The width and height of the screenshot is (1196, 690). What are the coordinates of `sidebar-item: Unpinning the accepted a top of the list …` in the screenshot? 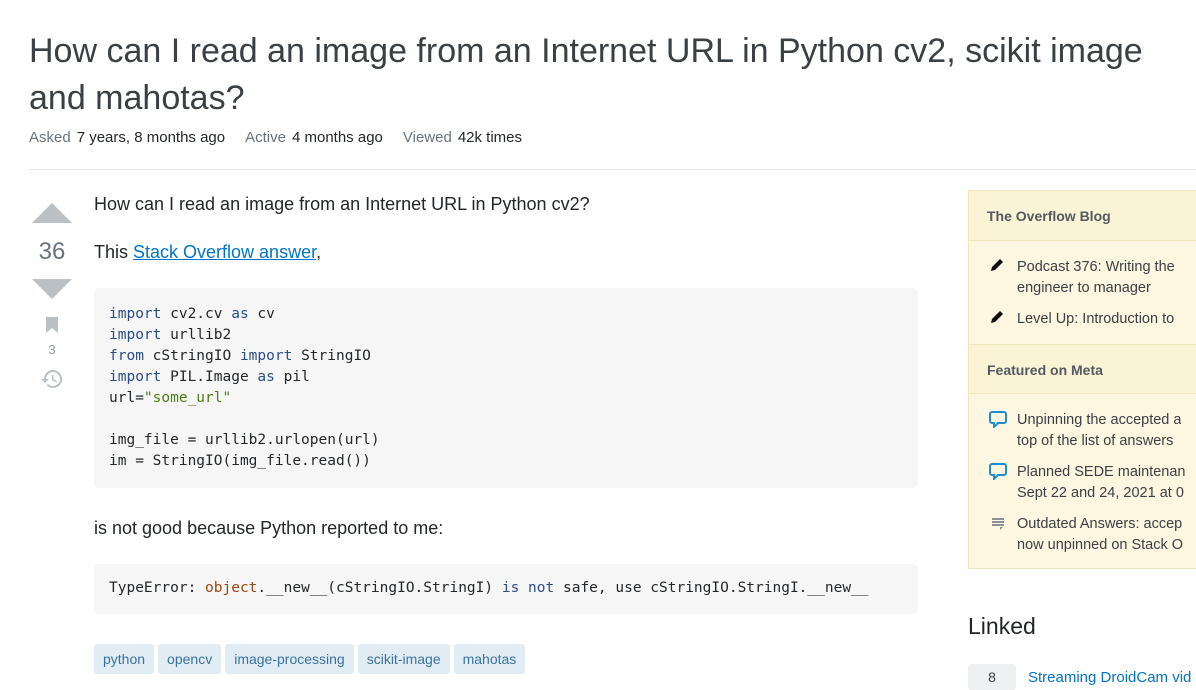 It's located at (1082, 432).